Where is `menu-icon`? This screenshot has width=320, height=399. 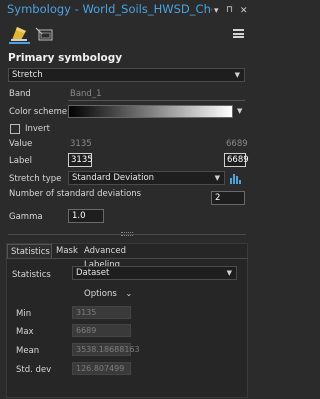 menu-icon is located at coordinates (238, 33).